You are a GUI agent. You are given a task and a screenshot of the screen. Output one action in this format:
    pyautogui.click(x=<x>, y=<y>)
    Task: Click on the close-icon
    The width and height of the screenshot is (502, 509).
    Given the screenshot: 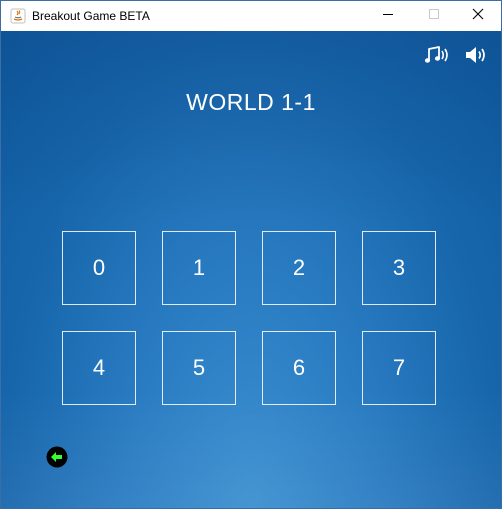 What is the action you would take?
    pyautogui.click(x=478, y=16)
    